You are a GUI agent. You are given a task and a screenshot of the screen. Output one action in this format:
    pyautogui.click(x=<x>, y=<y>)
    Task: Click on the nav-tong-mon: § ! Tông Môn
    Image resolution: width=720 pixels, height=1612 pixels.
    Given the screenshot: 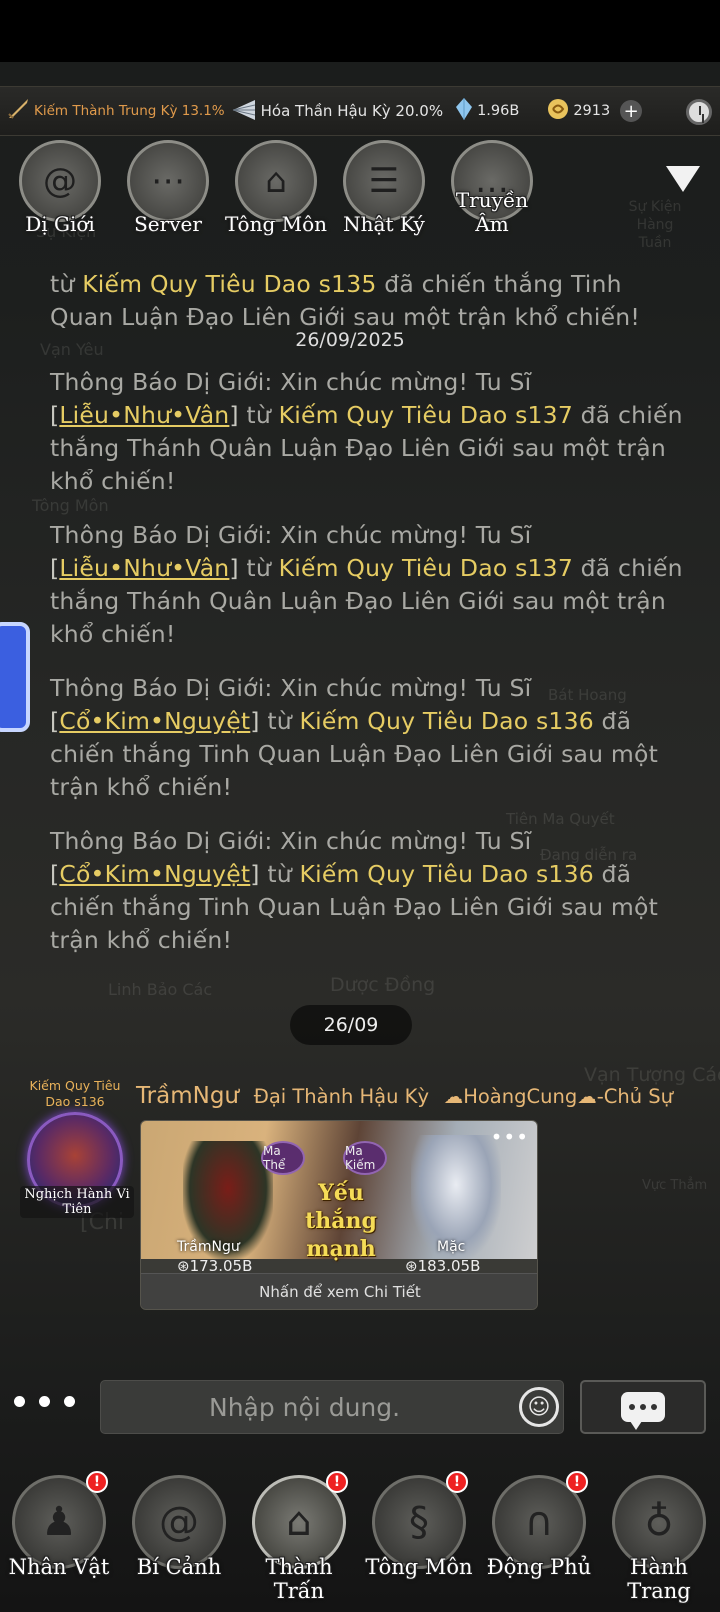 What is the action you would take?
    pyautogui.click(x=419, y=1533)
    